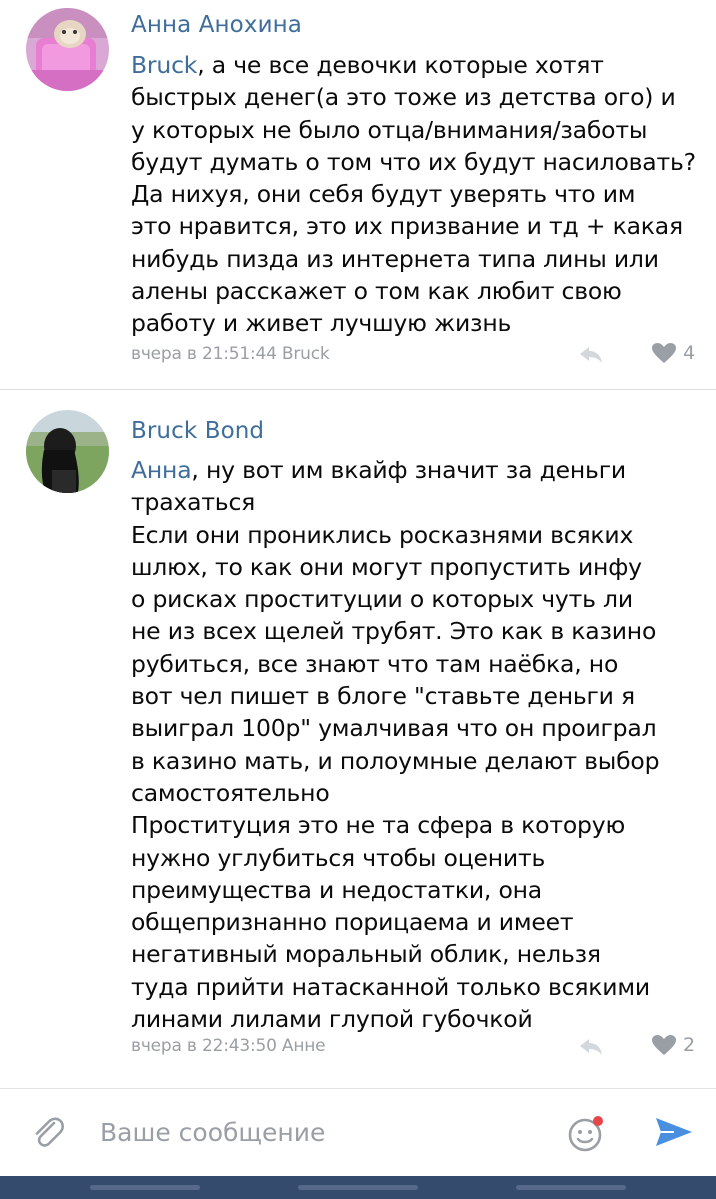  What do you see at coordinates (330, 1132) in the screenshot?
I see `message-input` at bounding box center [330, 1132].